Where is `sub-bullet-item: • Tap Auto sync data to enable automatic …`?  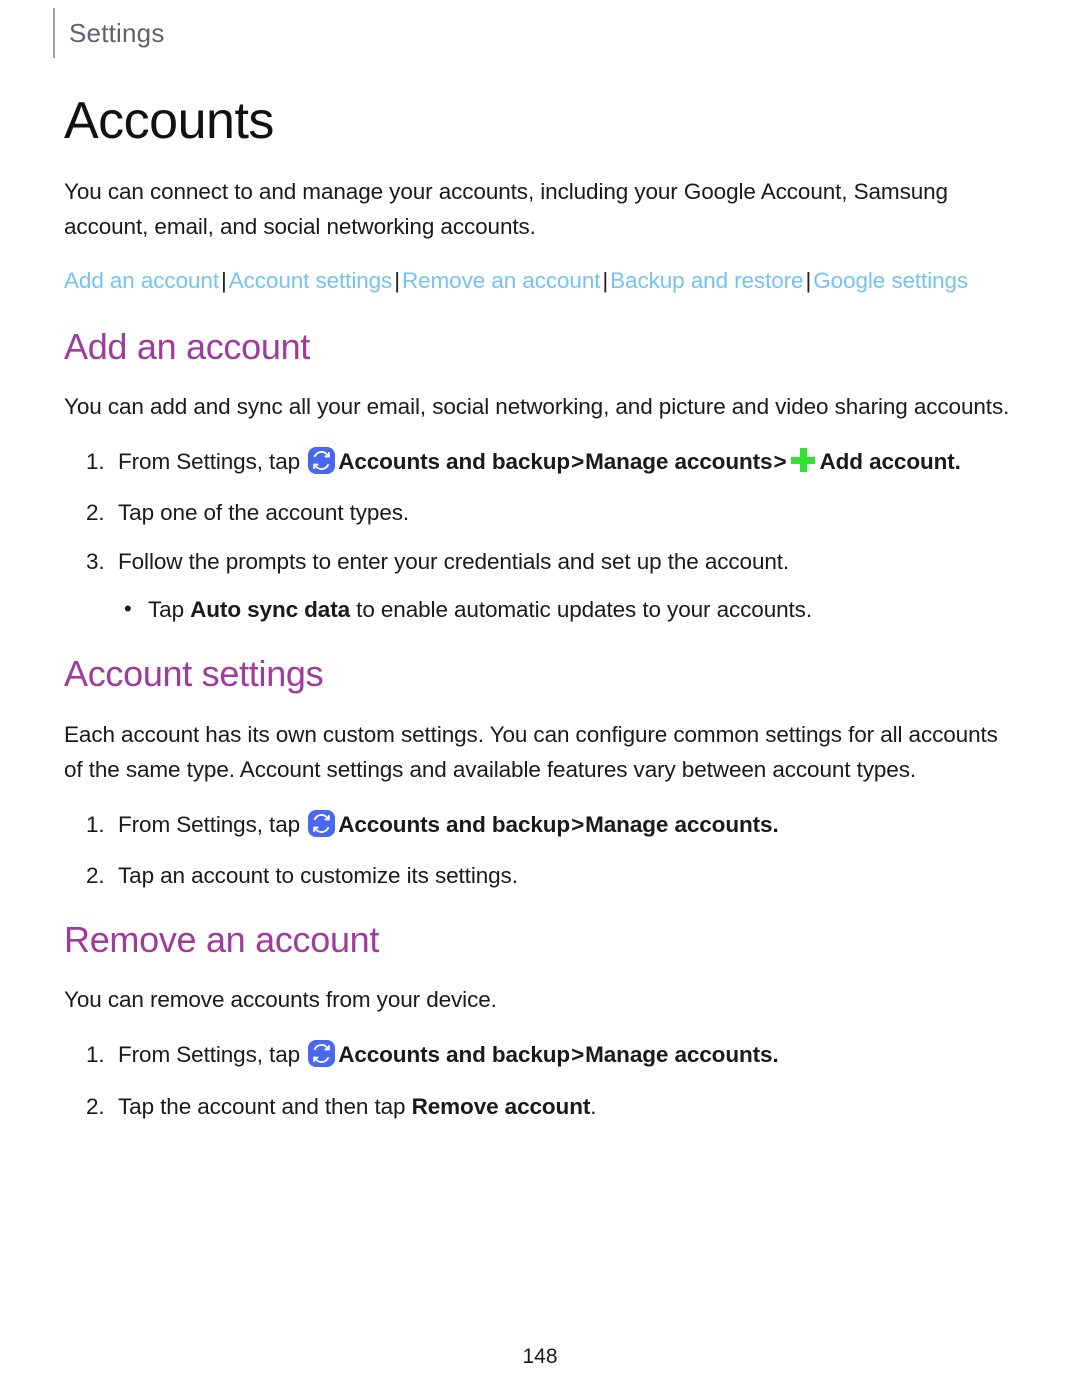 sub-bullet-item: • Tap Auto sync data to enable automatic … is located at coordinates (568, 610).